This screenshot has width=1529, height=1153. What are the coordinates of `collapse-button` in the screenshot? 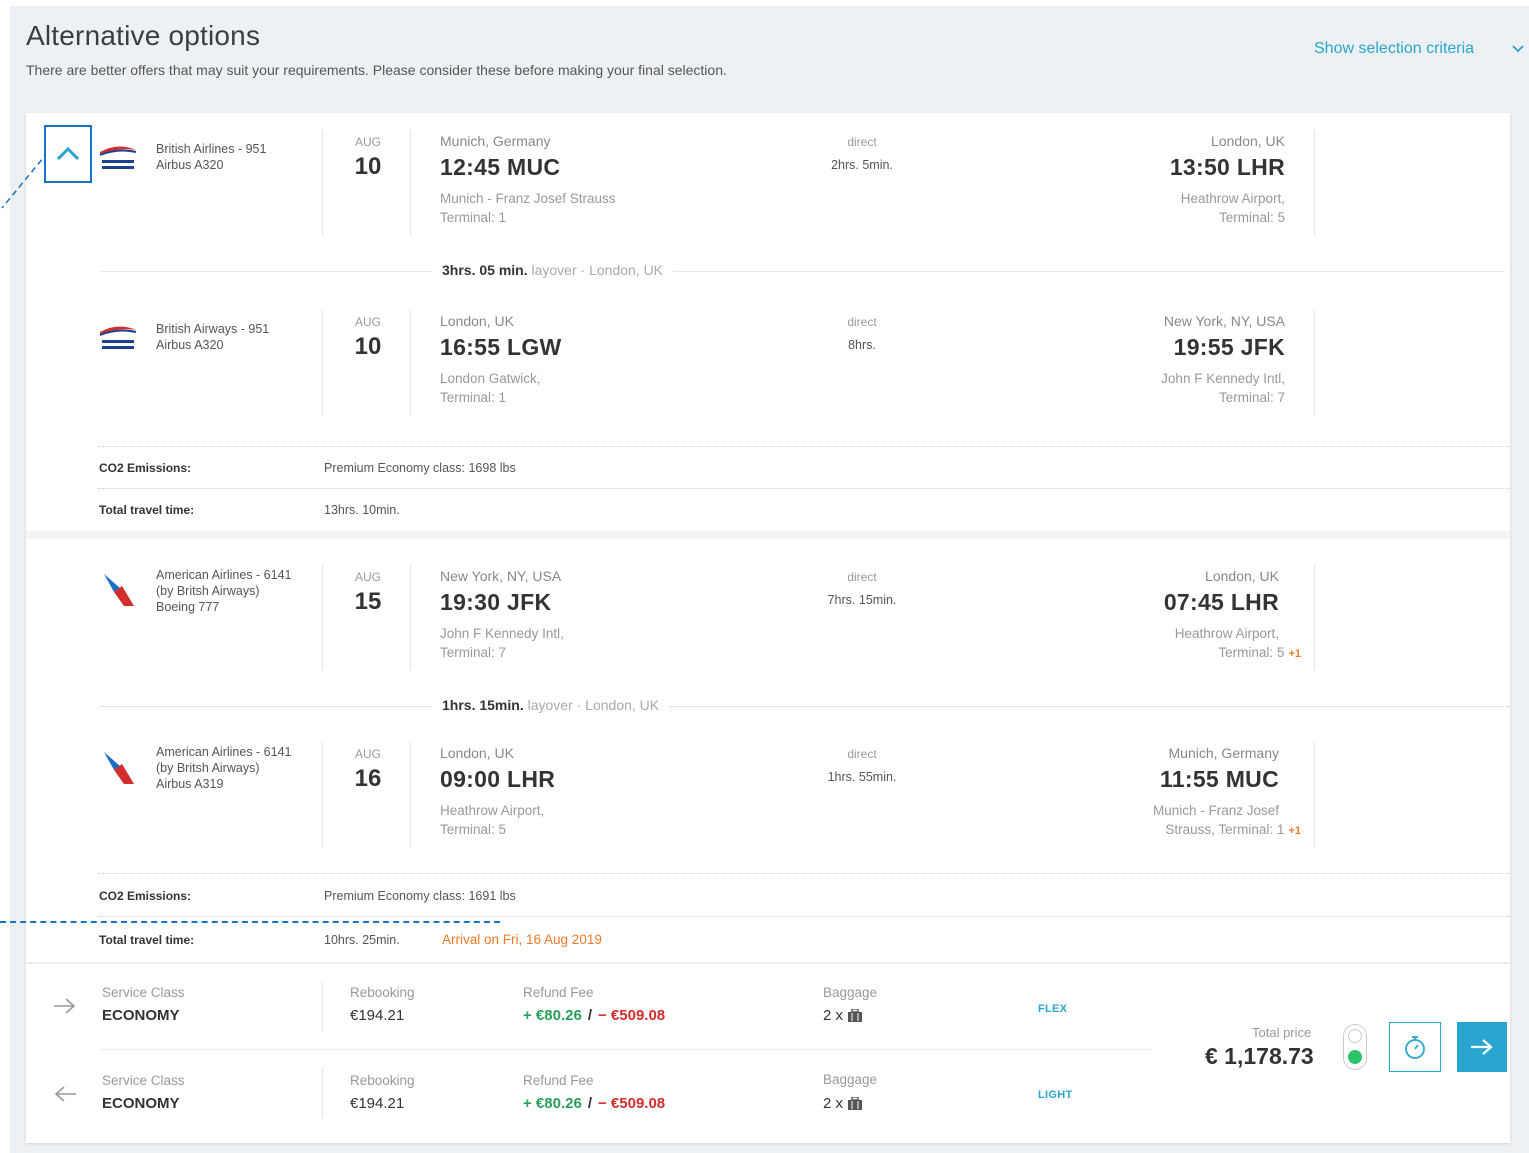 It's located at (68, 154).